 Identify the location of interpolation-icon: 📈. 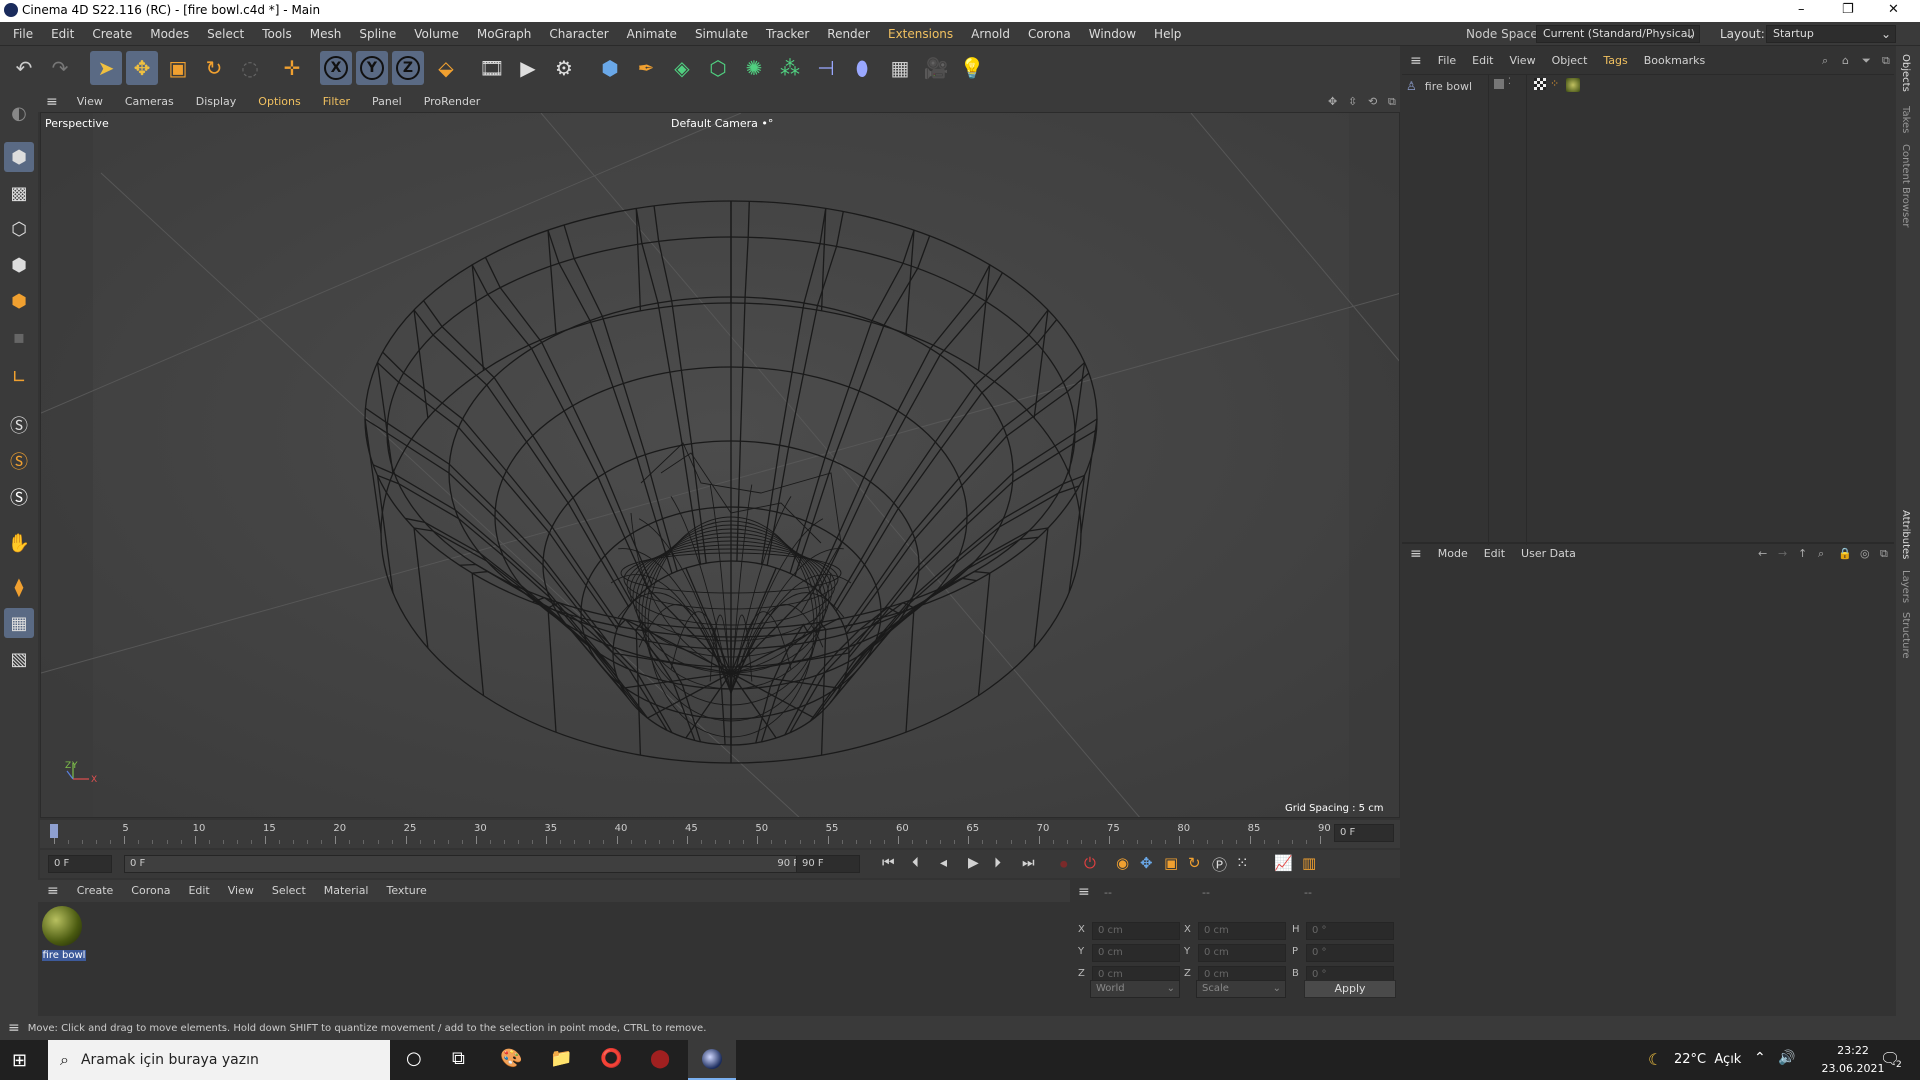
(1283, 863).